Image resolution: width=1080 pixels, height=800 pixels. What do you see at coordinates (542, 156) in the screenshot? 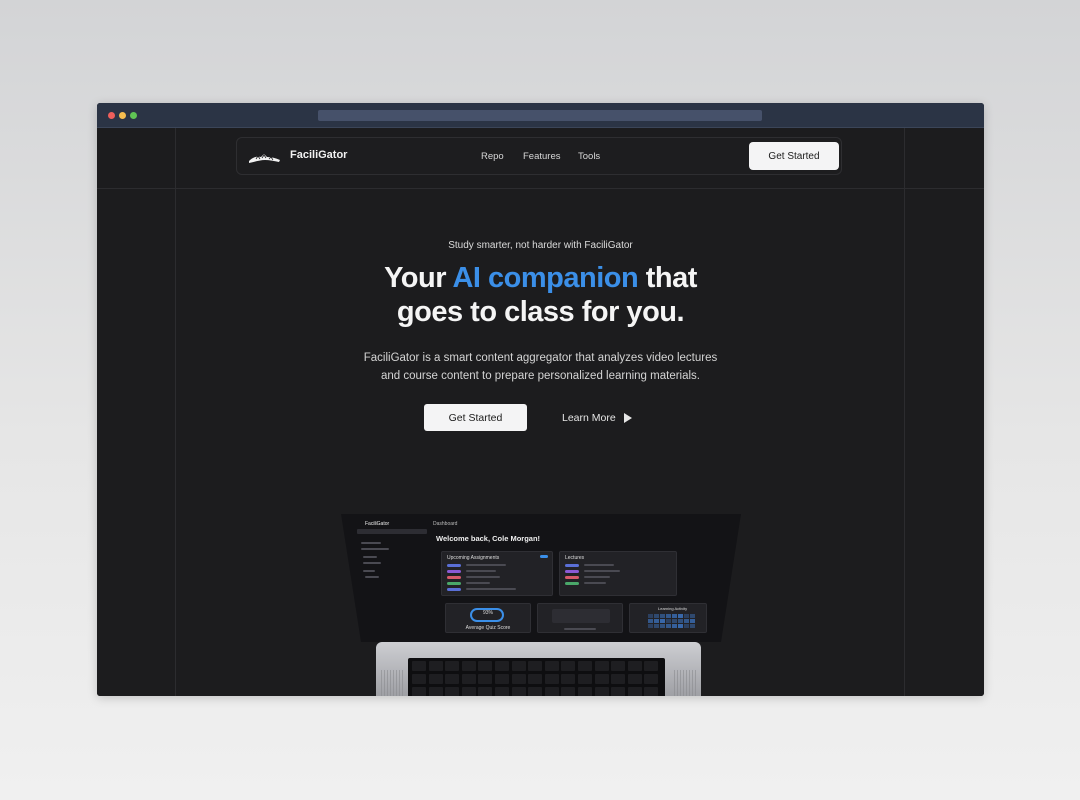
I see `nav-link-features: Features` at bounding box center [542, 156].